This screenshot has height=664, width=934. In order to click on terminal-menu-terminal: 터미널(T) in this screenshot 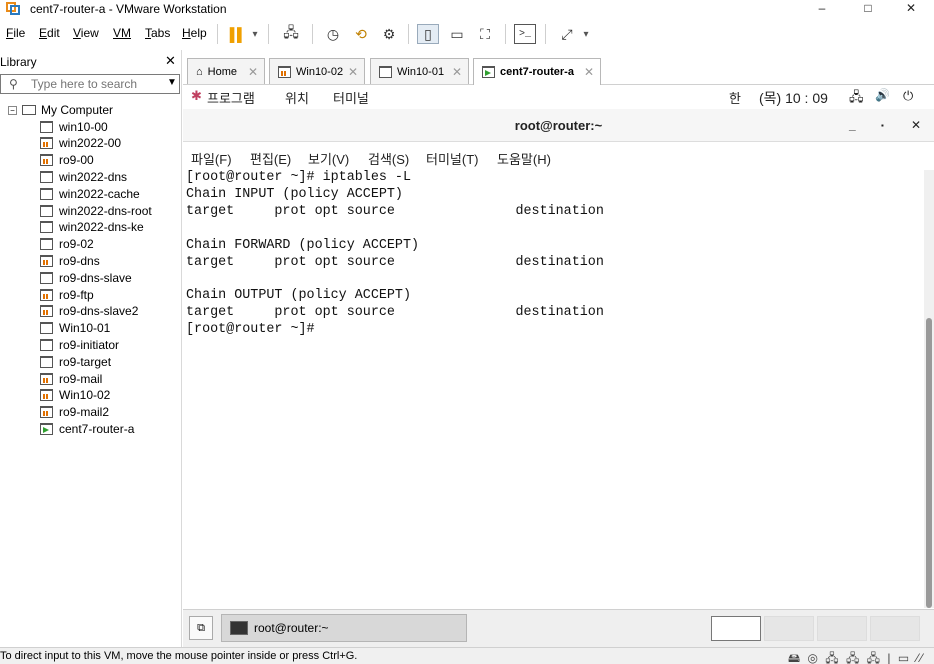, I will do `click(452, 158)`.